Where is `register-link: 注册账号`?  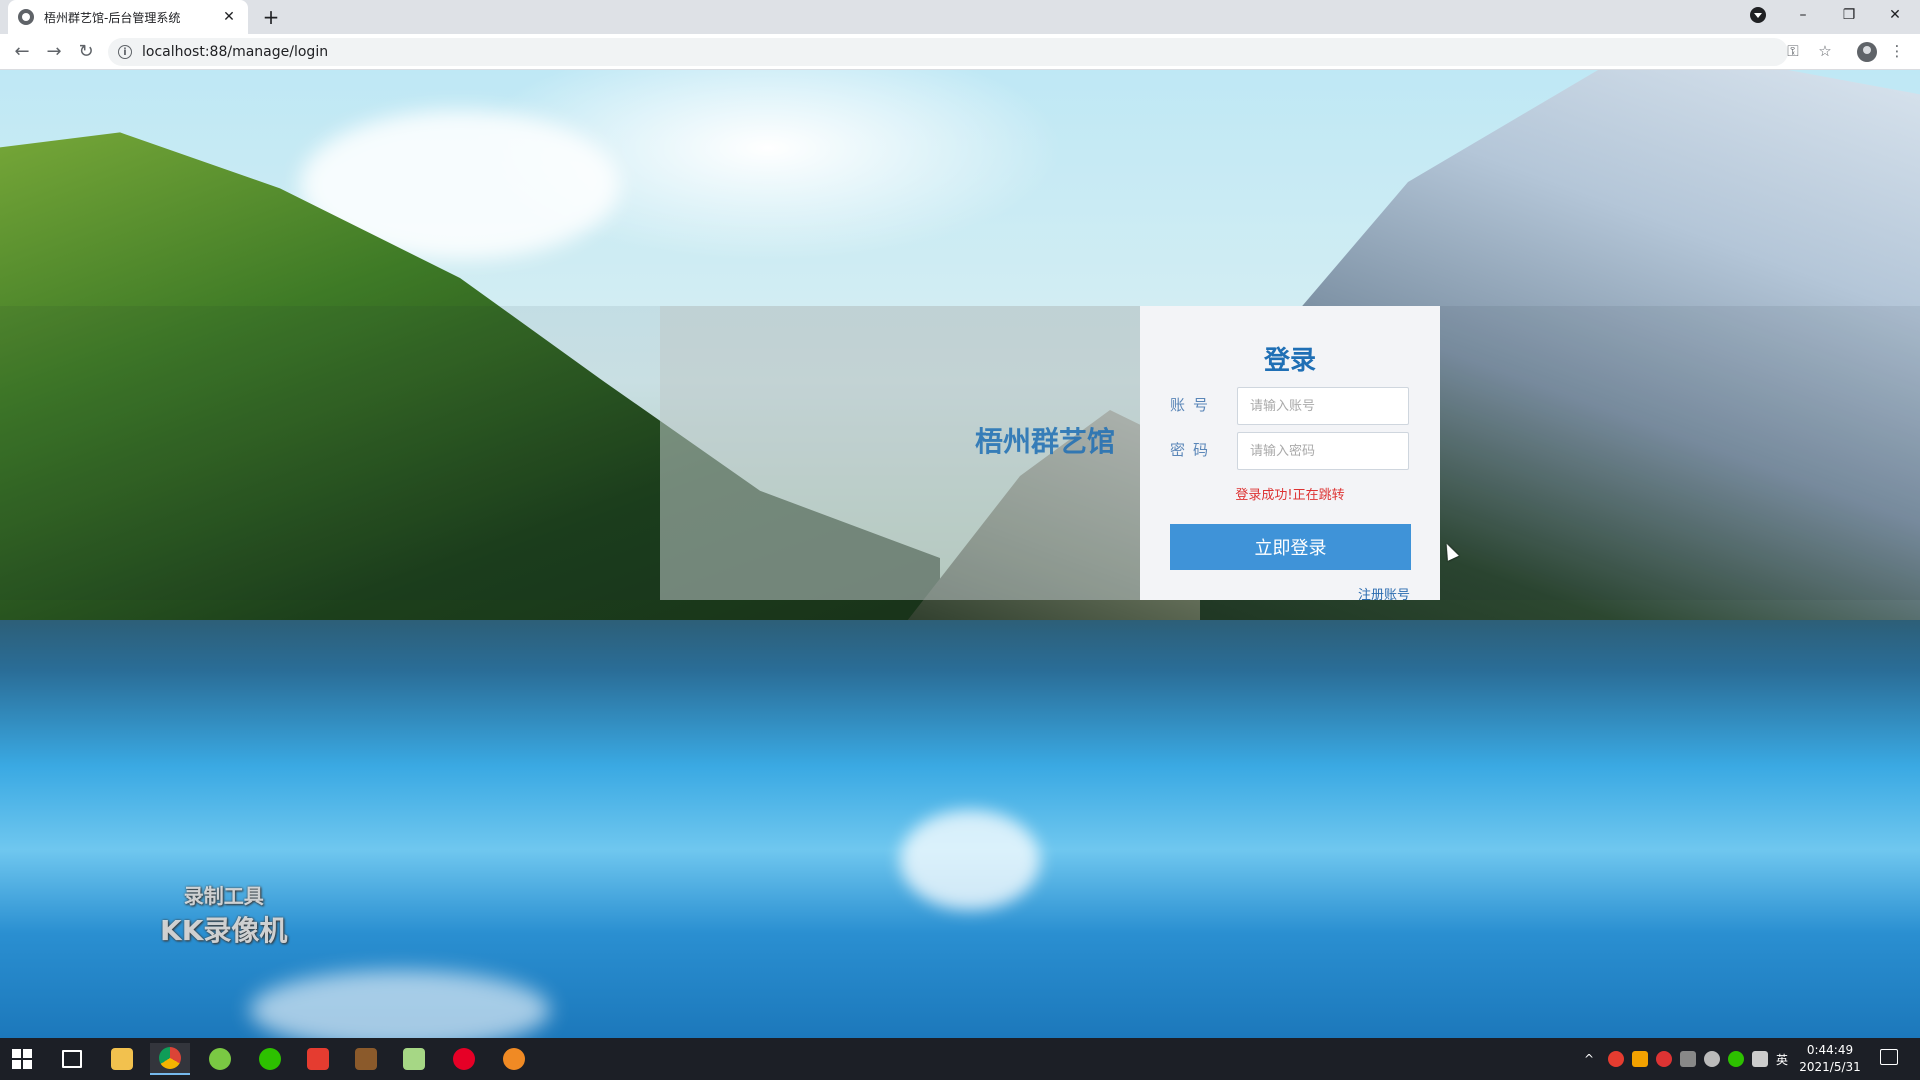
register-link: 注册账号 is located at coordinates (1384, 593).